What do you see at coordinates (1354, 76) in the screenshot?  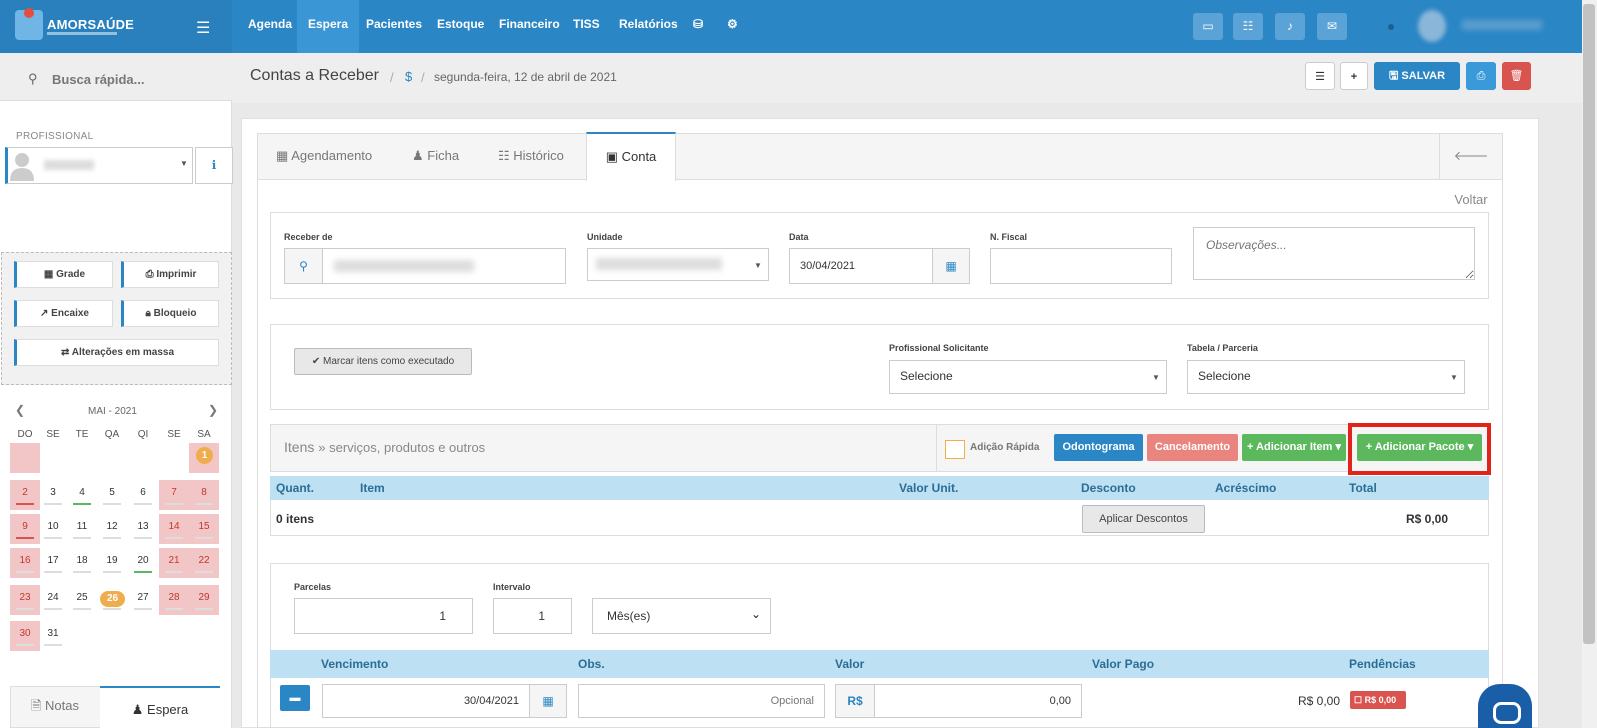 I see `new-button: +` at bounding box center [1354, 76].